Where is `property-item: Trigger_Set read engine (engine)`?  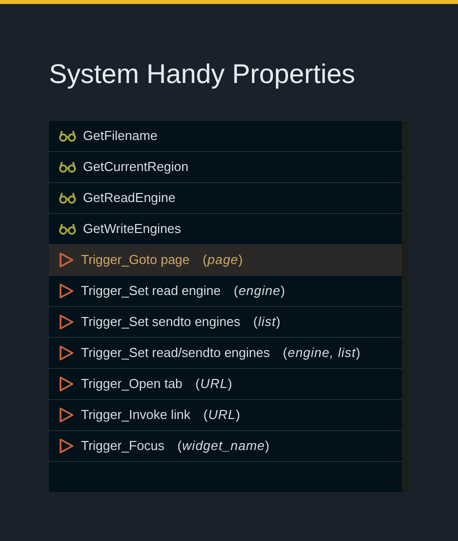
property-item: Trigger_Set read engine (engine) is located at coordinates (225, 291).